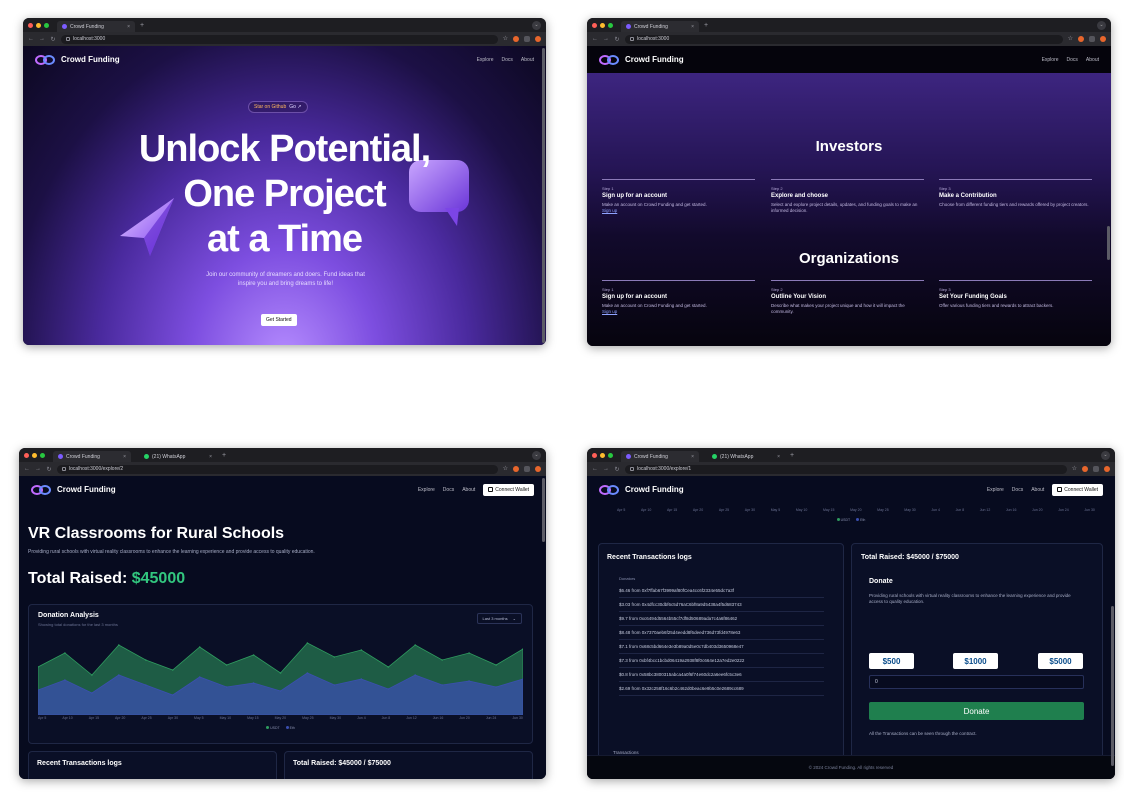 The height and width of the screenshot is (796, 1124). What do you see at coordinates (1060, 489) in the screenshot?
I see `wallet-icon` at bounding box center [1060, 489].